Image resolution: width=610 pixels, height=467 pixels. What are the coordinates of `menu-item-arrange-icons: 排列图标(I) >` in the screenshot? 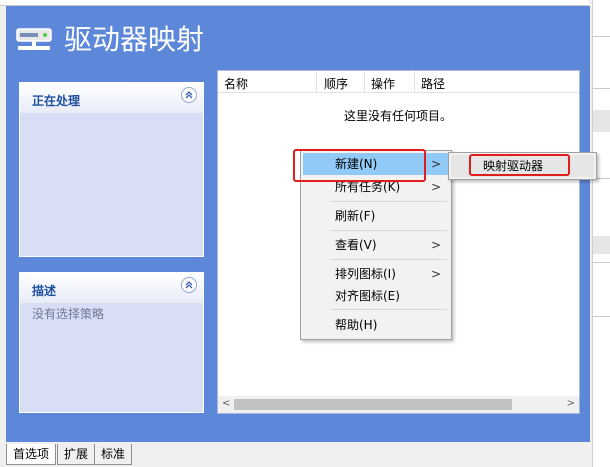 It's located at (376, 274).